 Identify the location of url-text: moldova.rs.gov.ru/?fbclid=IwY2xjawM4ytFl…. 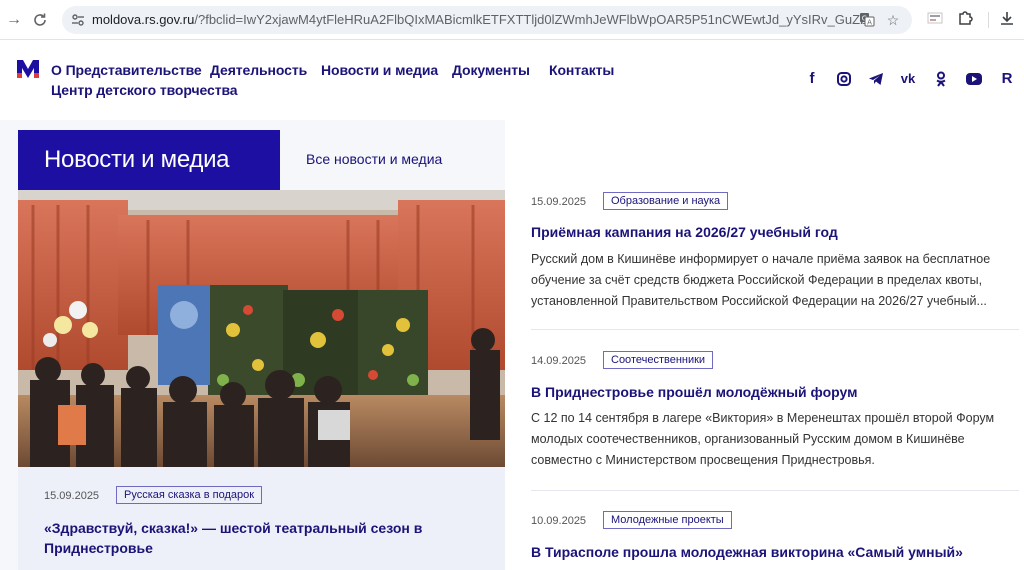
(480, 20).